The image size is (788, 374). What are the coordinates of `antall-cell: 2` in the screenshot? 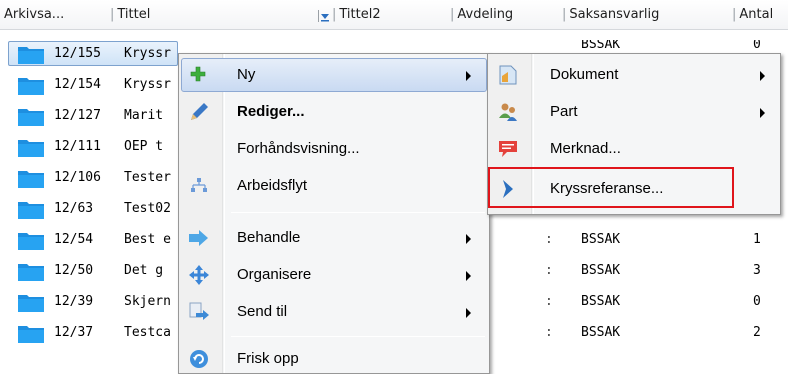 It's located at (757, 332).